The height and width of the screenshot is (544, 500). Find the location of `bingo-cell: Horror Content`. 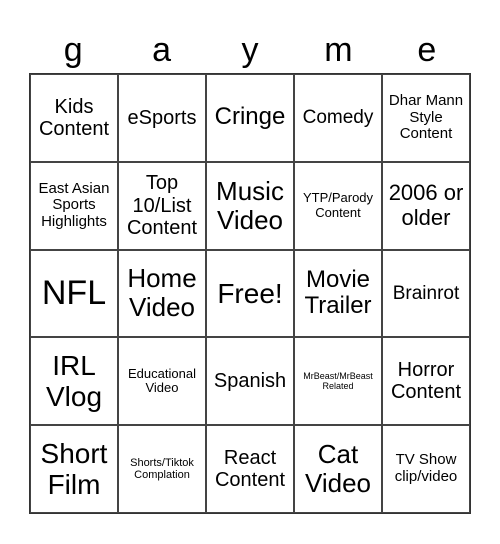

bingo-cell: Horror Content is located at coordinates (426, 381).